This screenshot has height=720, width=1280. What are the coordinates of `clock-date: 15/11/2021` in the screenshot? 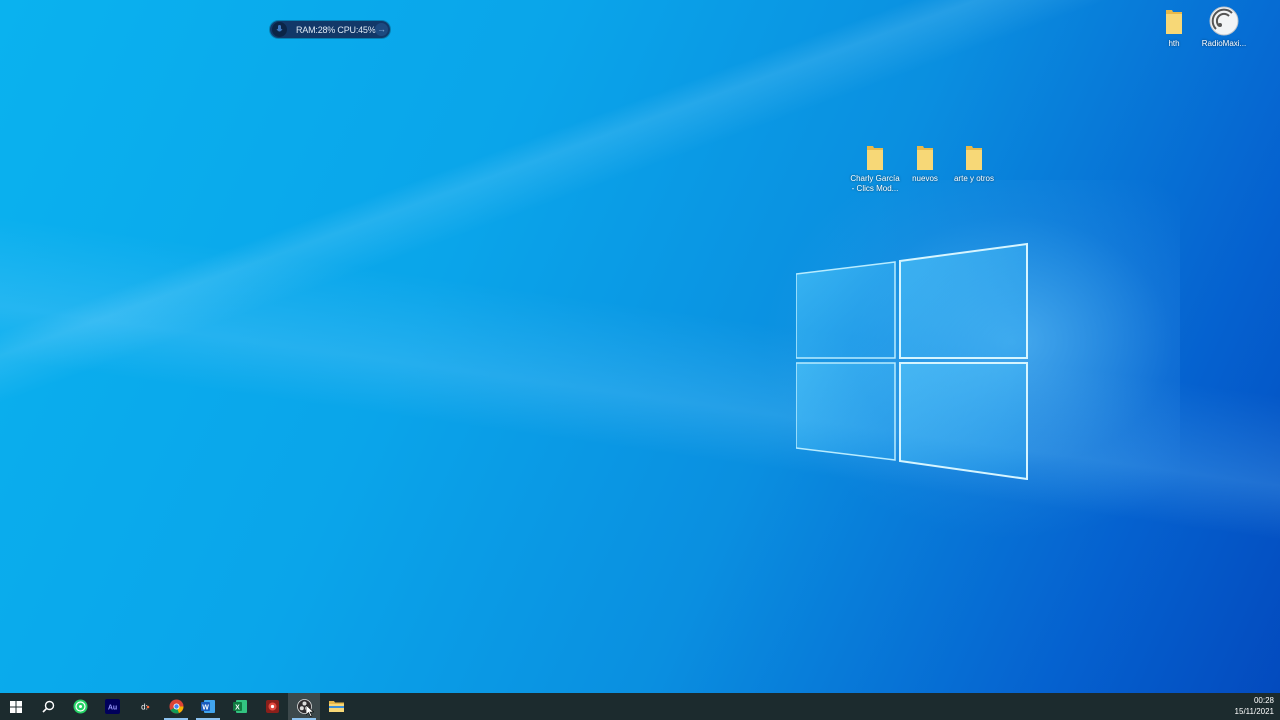 It's located at (1254, 711).